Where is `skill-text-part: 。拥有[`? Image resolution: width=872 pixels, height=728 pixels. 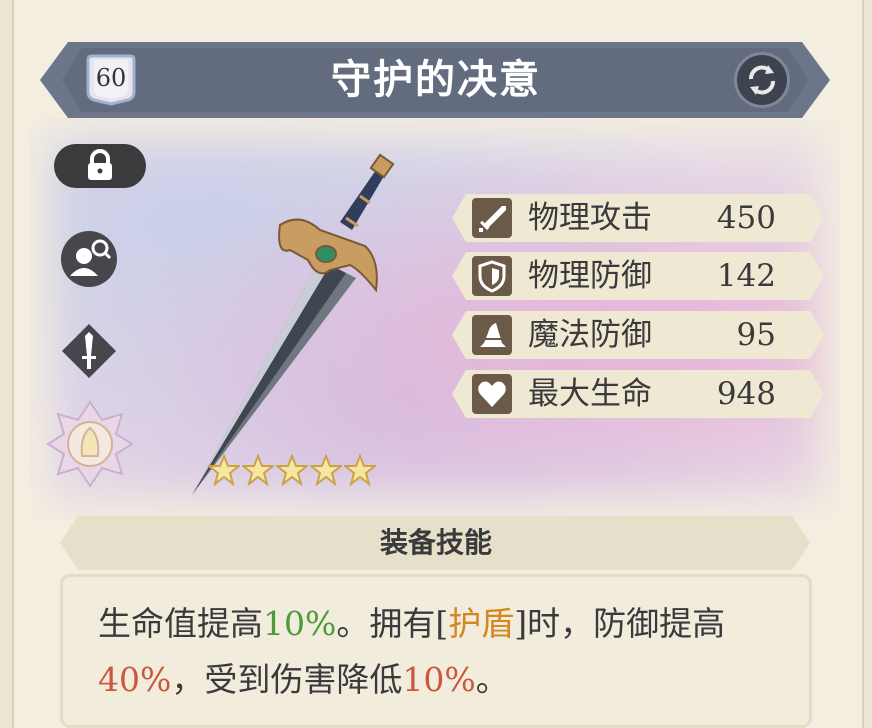 skill-text-part: 。拥有[ is located at coordinates (392, 623).